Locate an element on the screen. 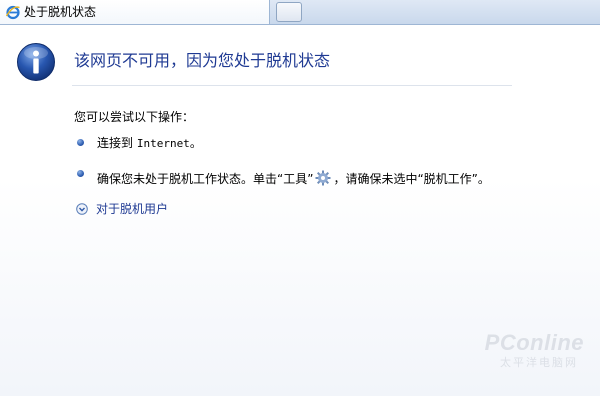 This screenshot has width=600, height=396. internet-explorer-icon is located at coordinates (12, 12).